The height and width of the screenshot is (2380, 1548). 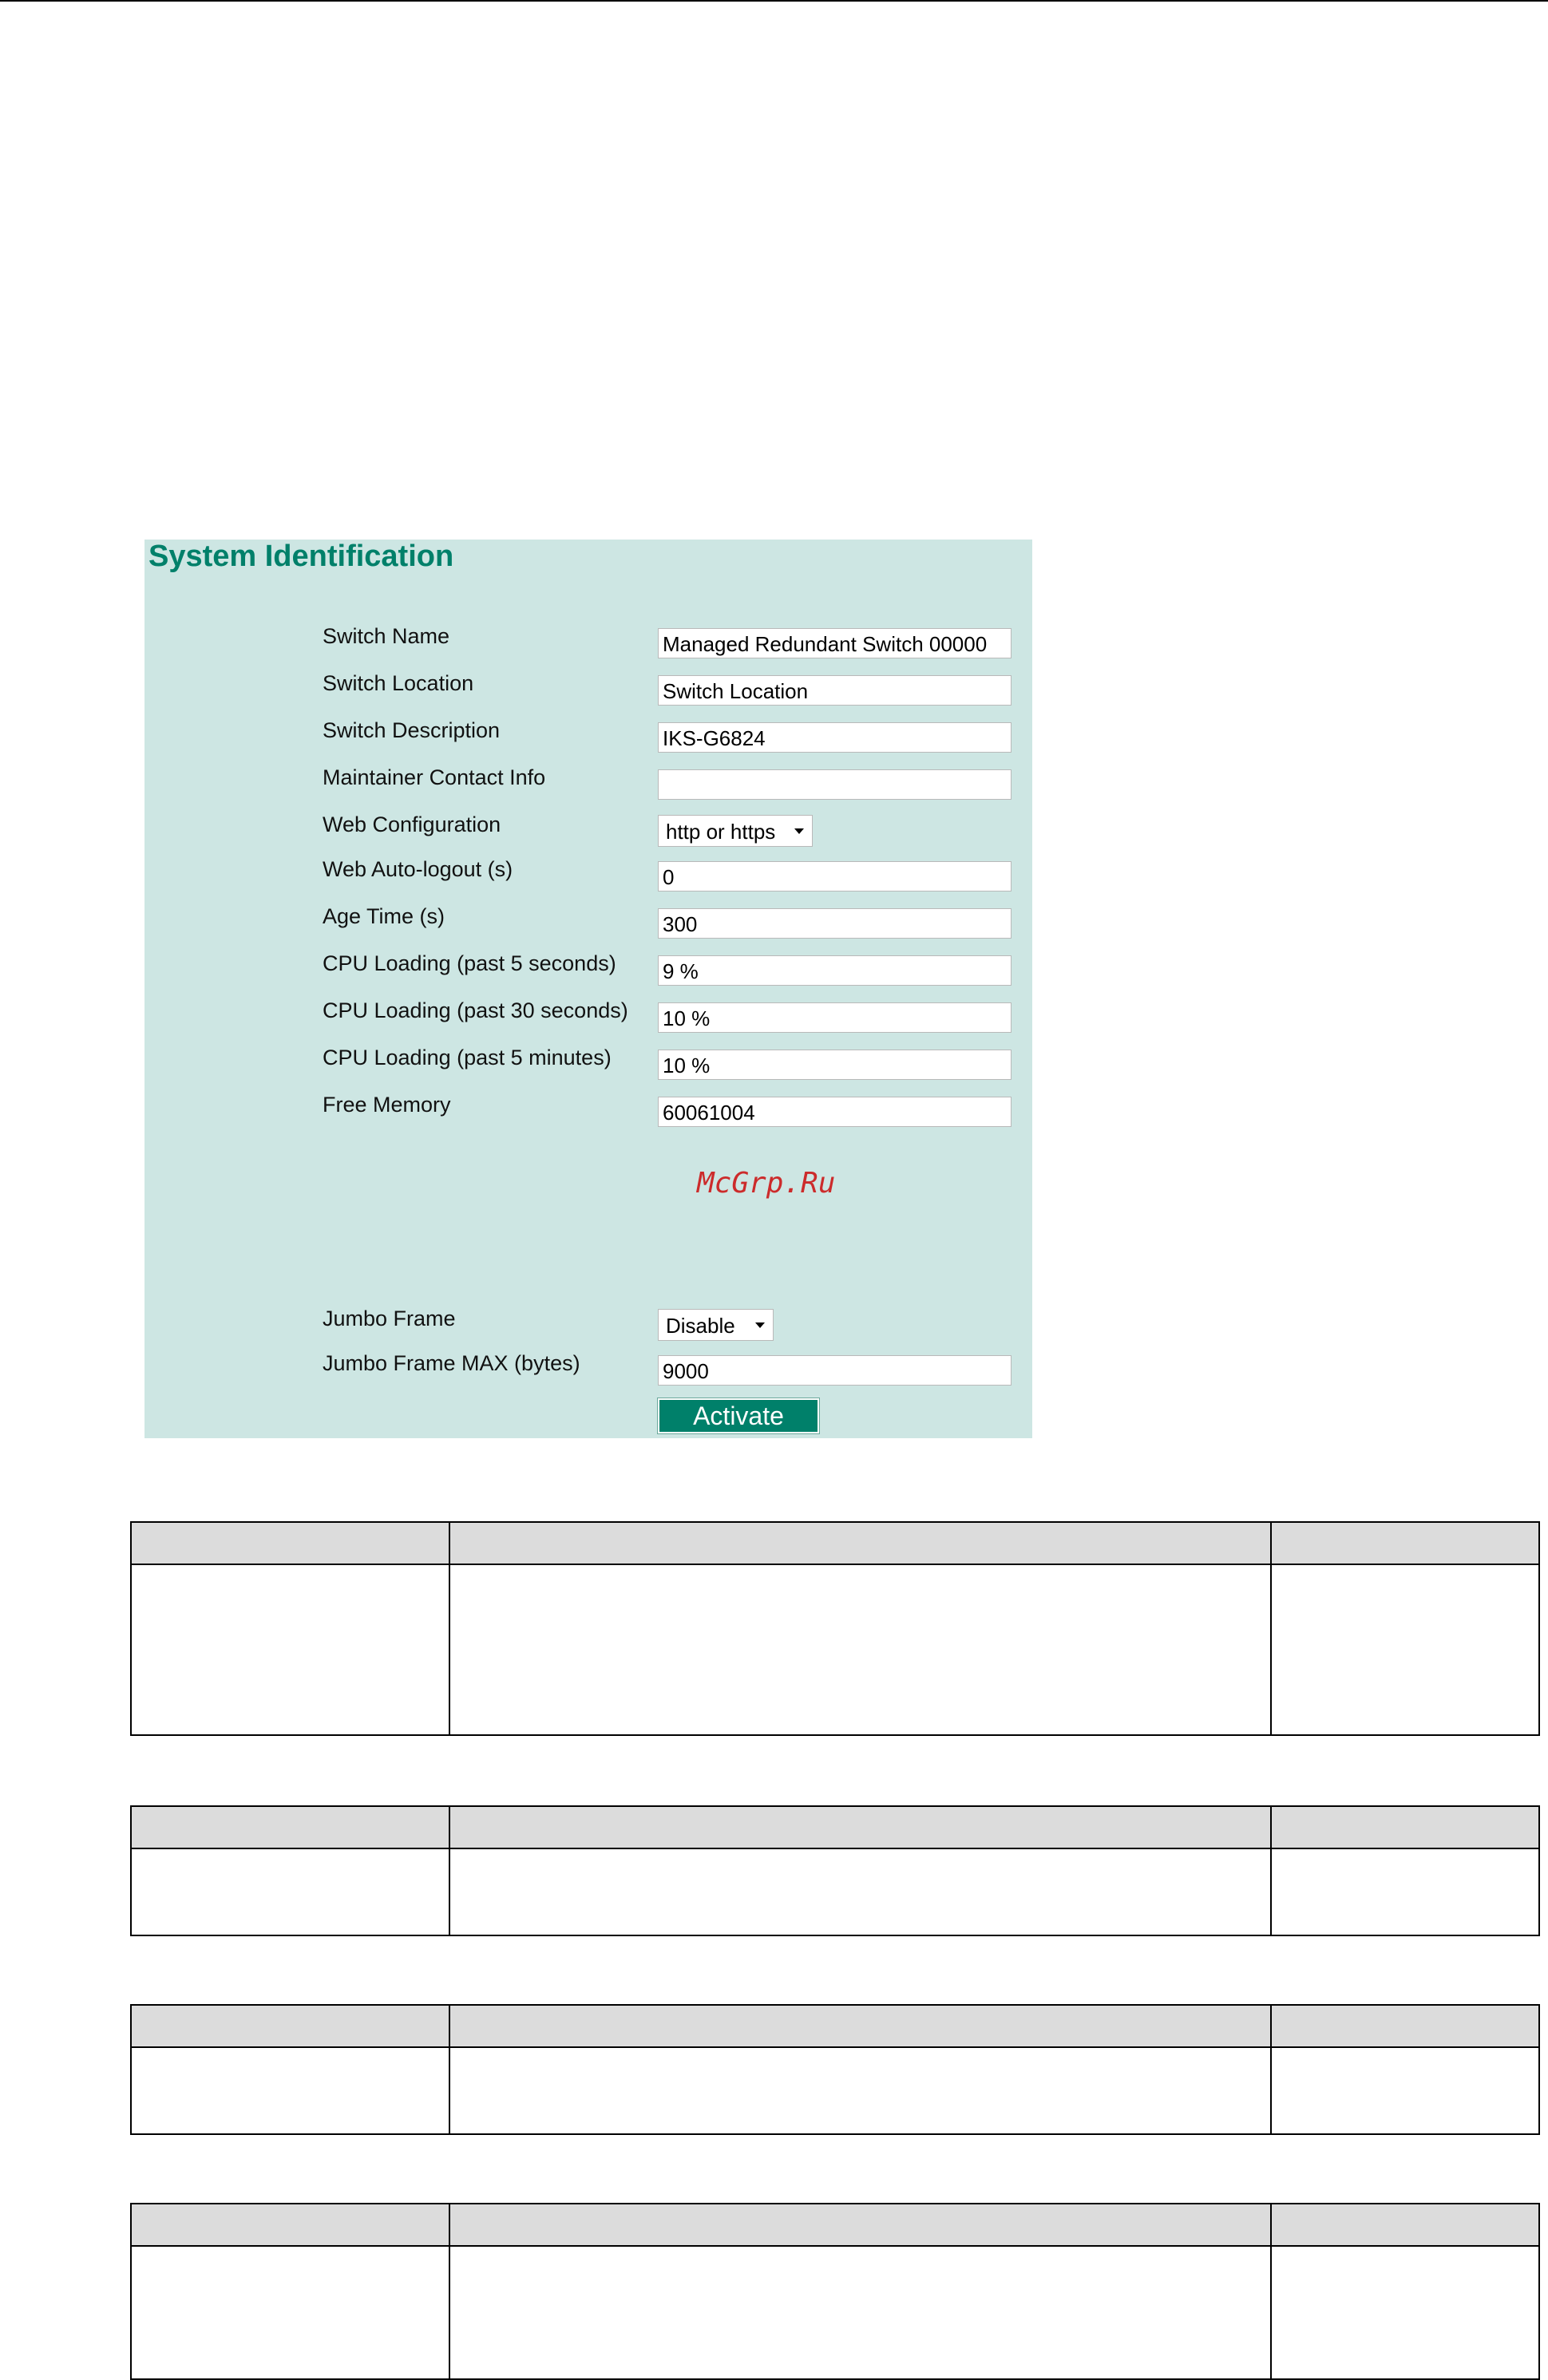 I want to click on cpu-loading-30s-label: CPU Loading (past 30 seconds), so click(x=476, y=1010).